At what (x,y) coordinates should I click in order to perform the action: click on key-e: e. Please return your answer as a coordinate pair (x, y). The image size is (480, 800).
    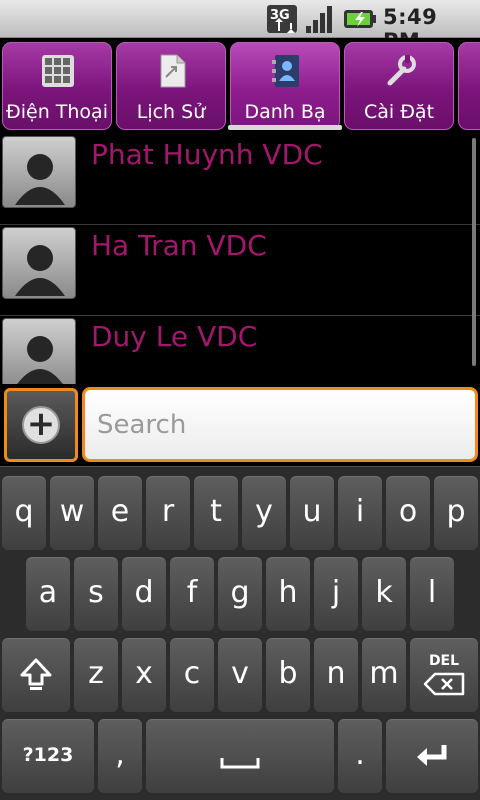
    Looking at the image, I should click on (120, 513).